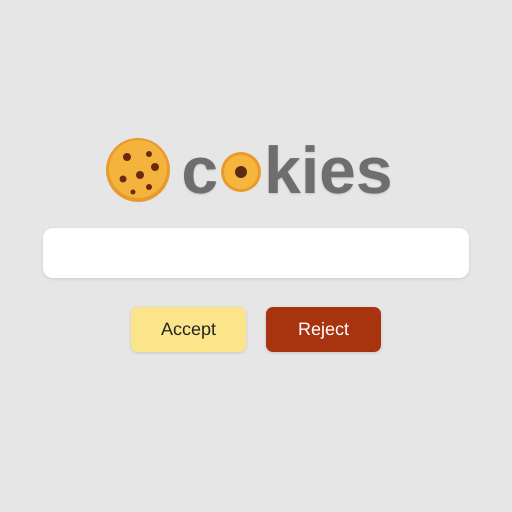  Describe the element at coordinates (323, 329) in the screenshot. I see `action-button: Reject` at that location.